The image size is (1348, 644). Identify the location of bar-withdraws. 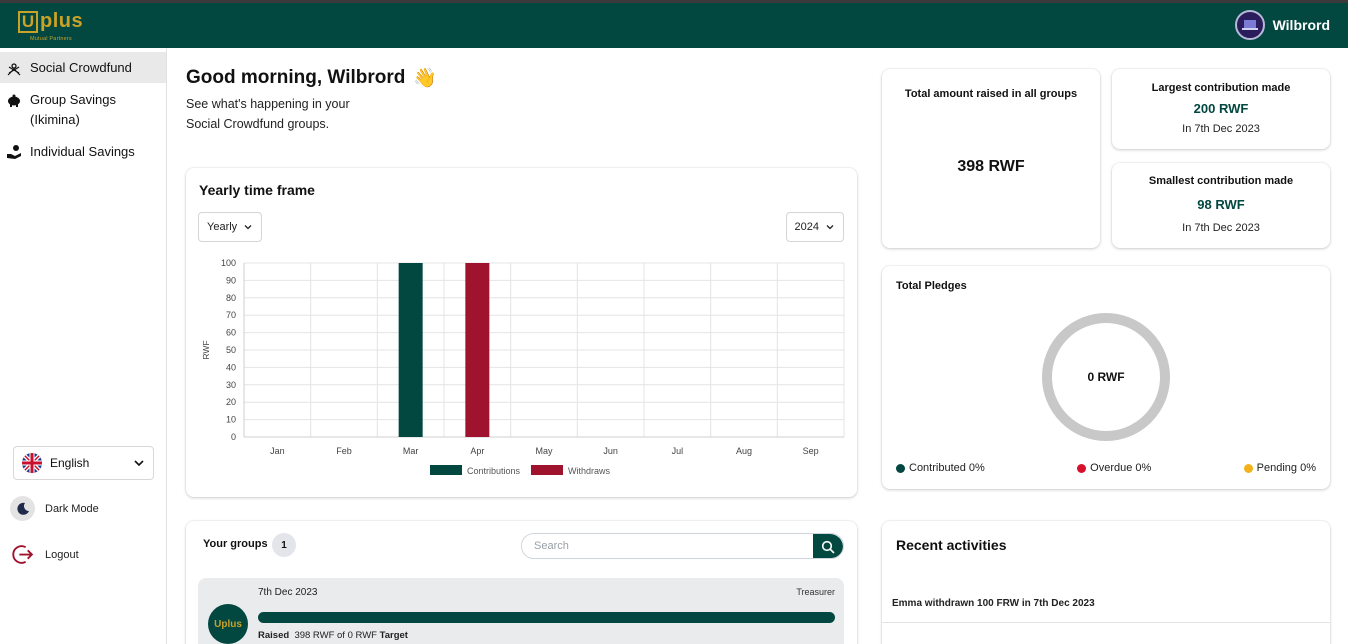
(477, 350).